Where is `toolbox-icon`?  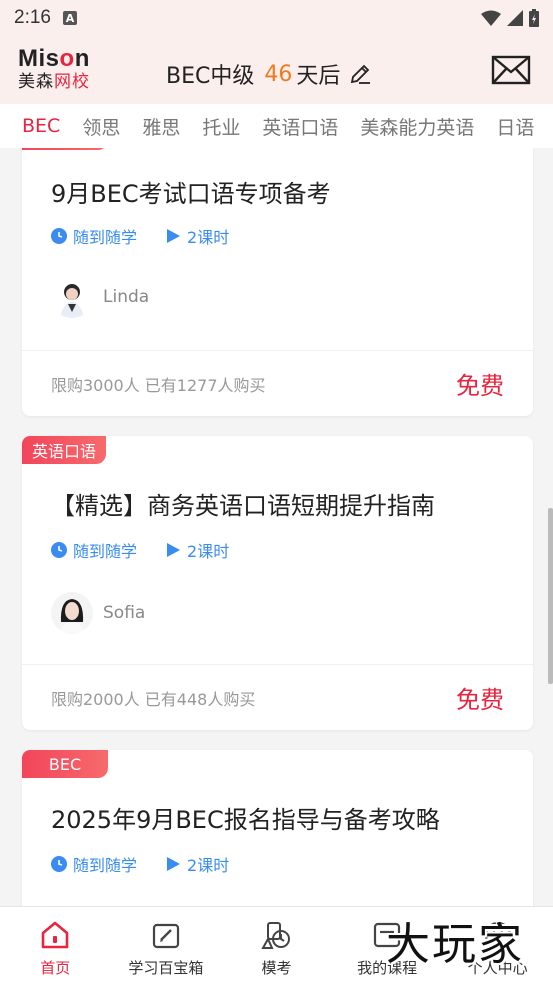
toolbox-icon is located at coordinates (165, 936).